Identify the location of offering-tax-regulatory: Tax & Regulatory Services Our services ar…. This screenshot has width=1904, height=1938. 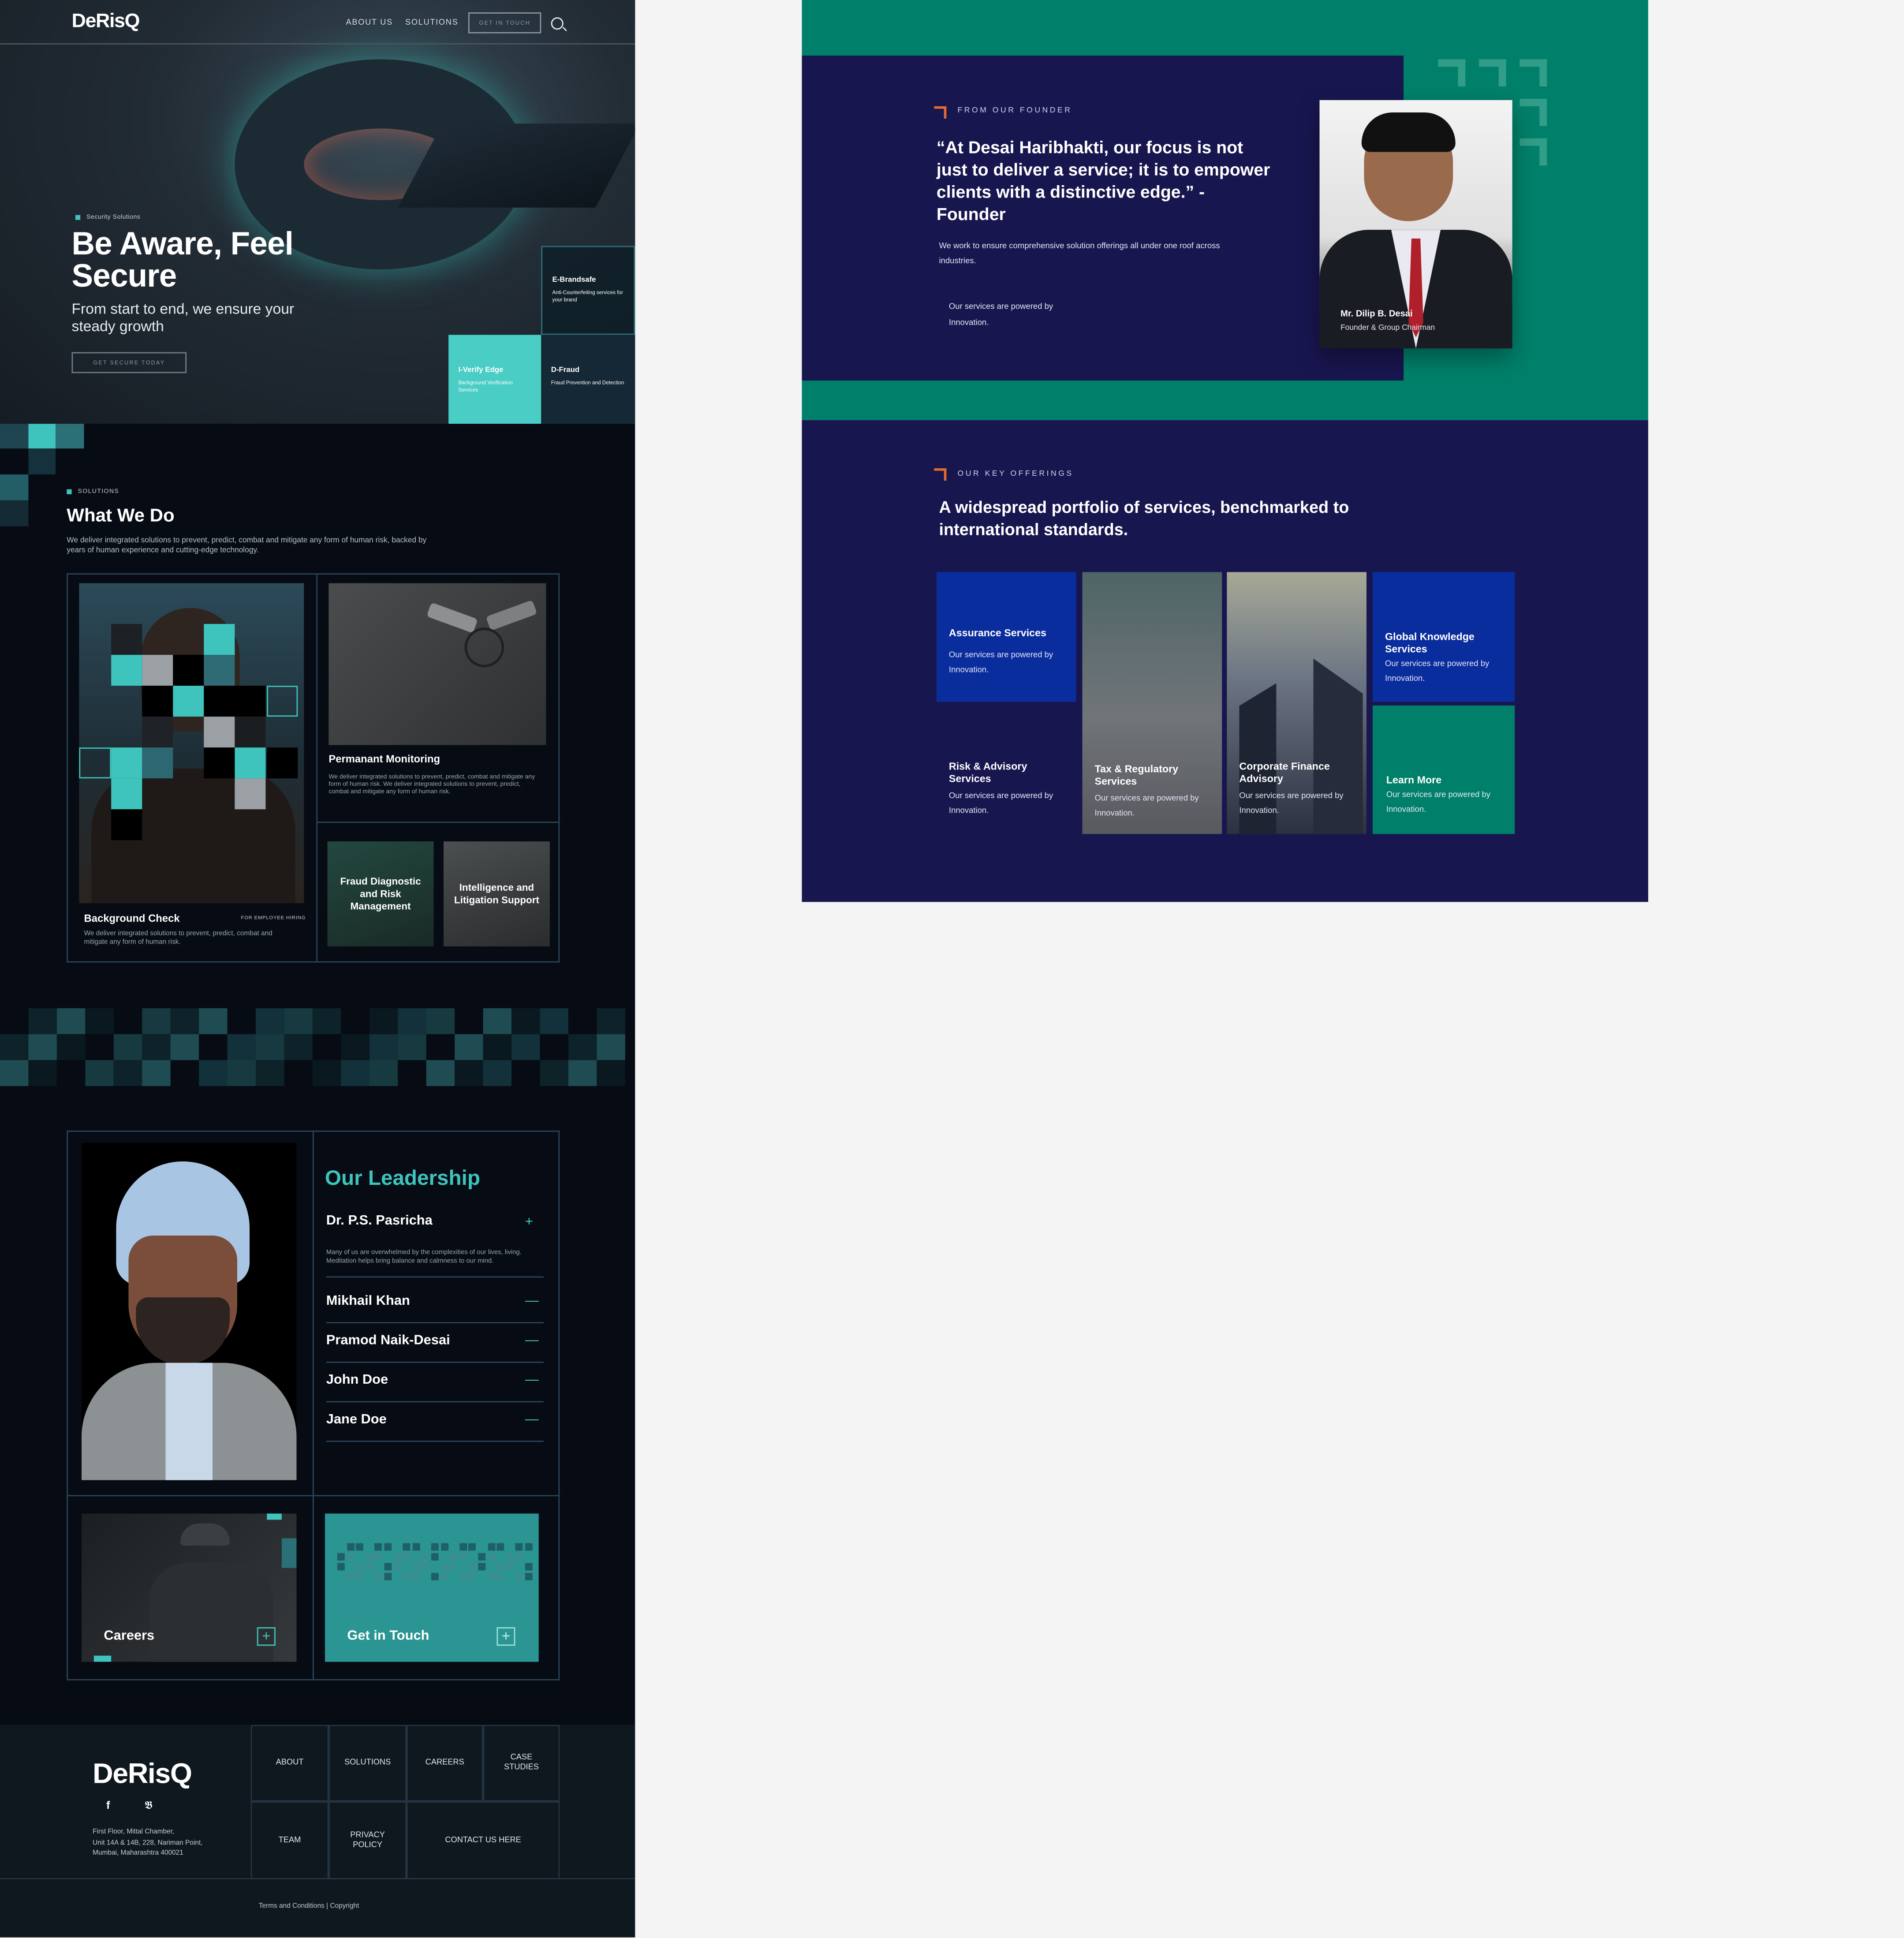
(1152, 792).